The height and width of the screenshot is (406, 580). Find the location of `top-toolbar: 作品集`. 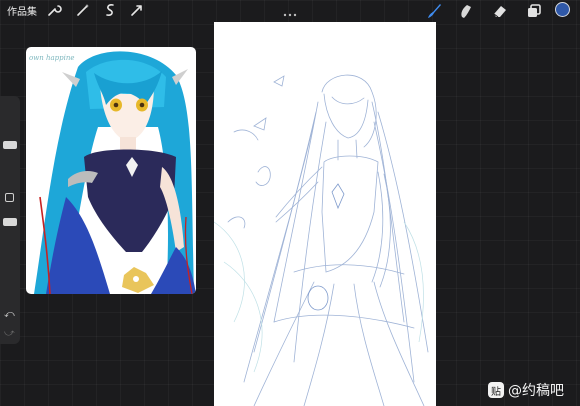

top-toolbar: 作品集 is located at coordinates (290, 11).